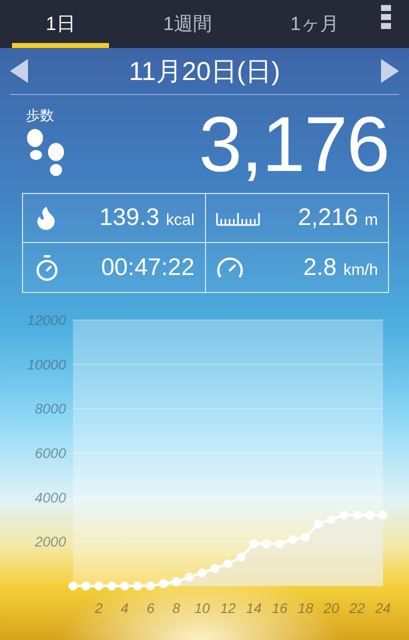 The image size is (409, 640). What do you see at coordinates (204, 71) in the screenshot?
I see `date-title: 11月20日(日)` at bounding box center [204, 71].